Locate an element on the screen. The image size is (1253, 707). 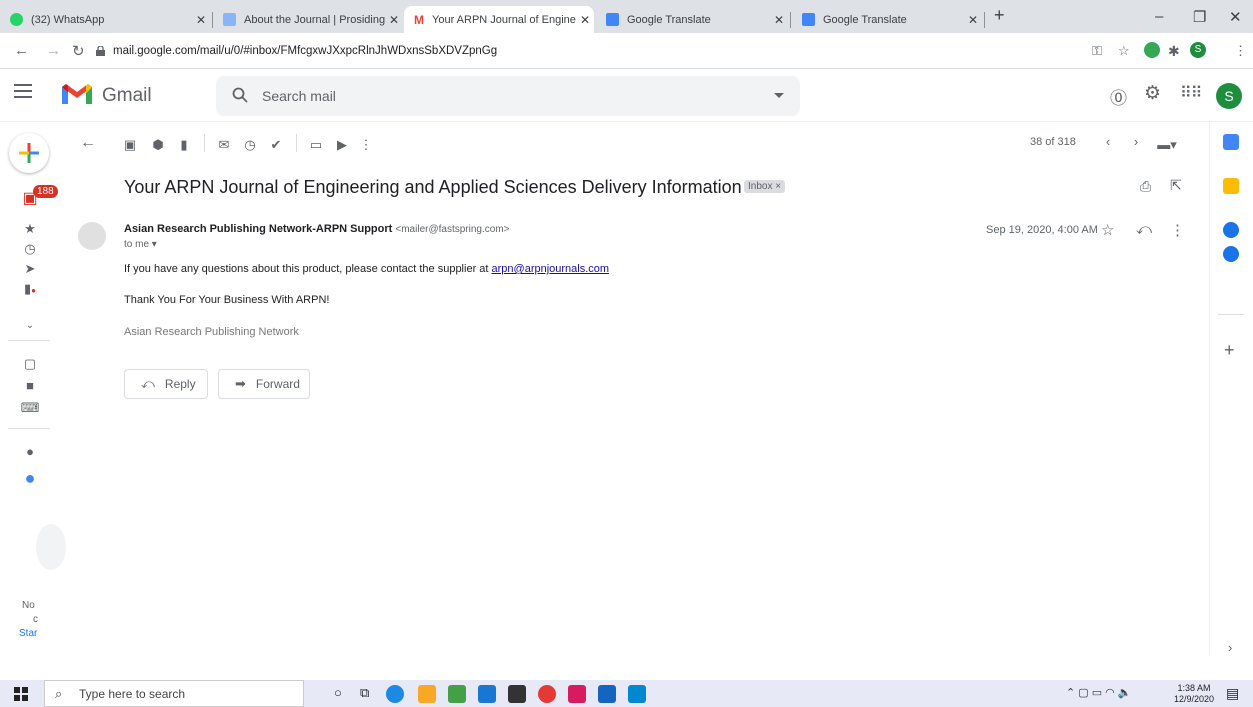
add-to-tasks-icon: ✔ is located at coordinates (276, 145).